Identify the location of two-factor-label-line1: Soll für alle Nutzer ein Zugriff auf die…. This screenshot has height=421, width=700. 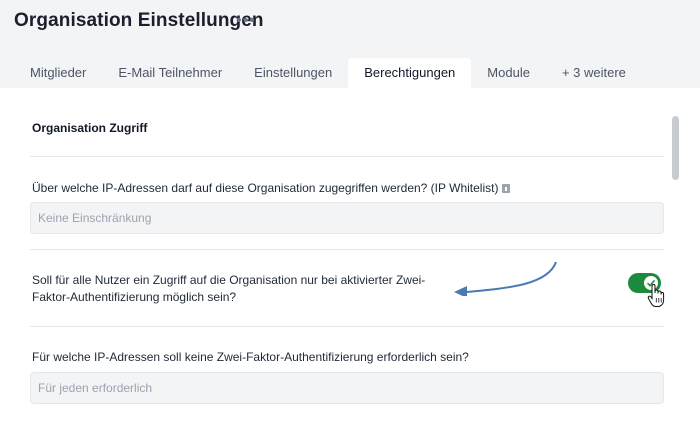
(229, 280).